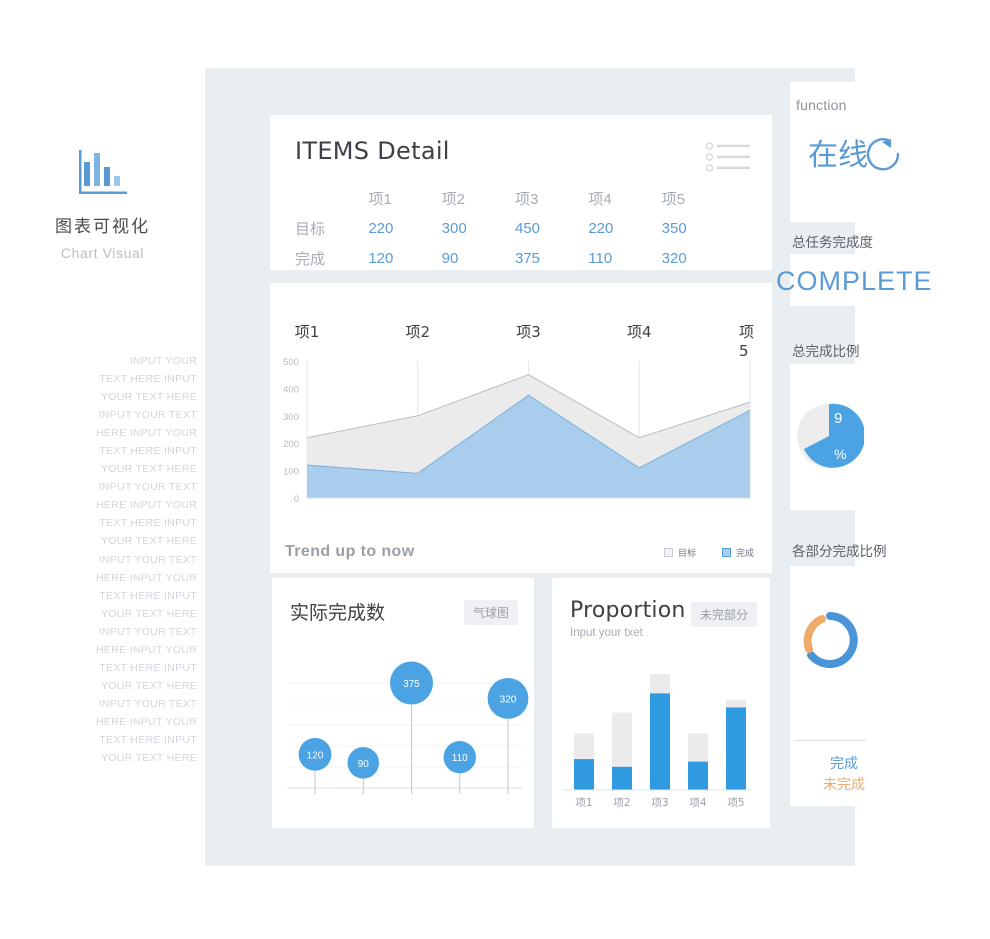 The width and height of the screenshot is (990, 939). Describe the element at coordinates (890, 686) in the screenshot. I see `parts-ratio-donut-card` at that location.